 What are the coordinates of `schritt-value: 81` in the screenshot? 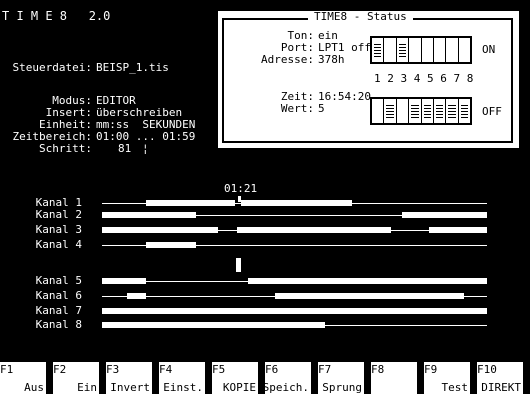 It's located at (125, 148).